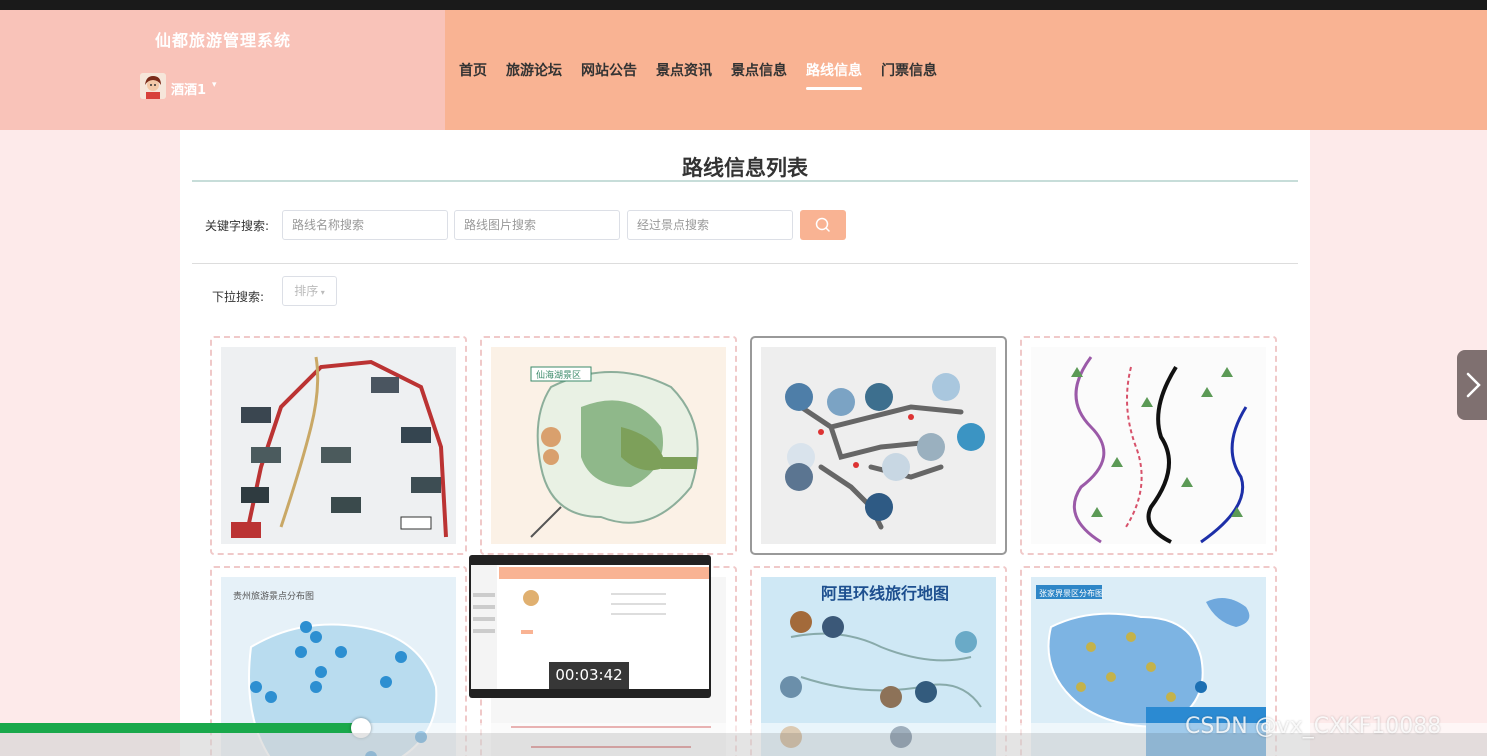 The image size is (1487, 756). What do you see at coordinates (909, 70) in the screenshot?
I see `nav-ticket-info: 门票信息` at bounding box center [909, 70].